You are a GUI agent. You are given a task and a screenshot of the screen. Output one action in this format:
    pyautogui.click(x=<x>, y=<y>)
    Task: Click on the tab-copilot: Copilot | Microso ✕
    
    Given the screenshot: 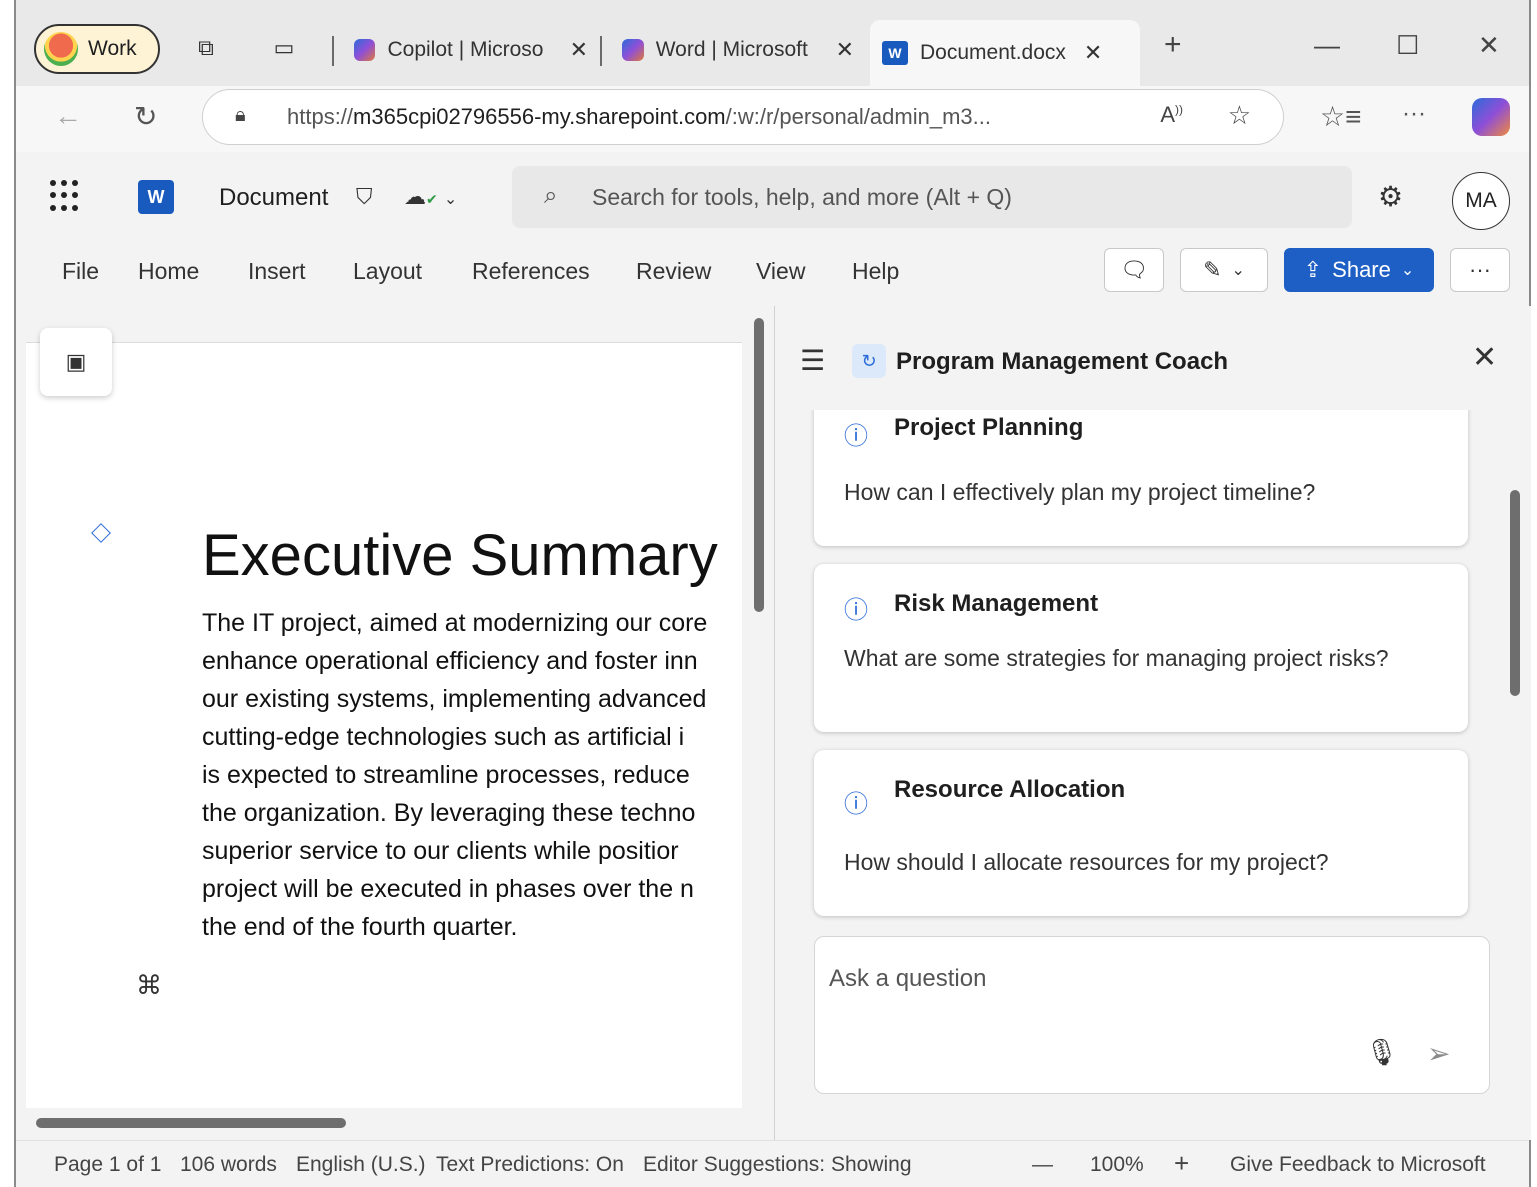 What is the action you would take?
    pyautogui.click(x=471, y=50)
    